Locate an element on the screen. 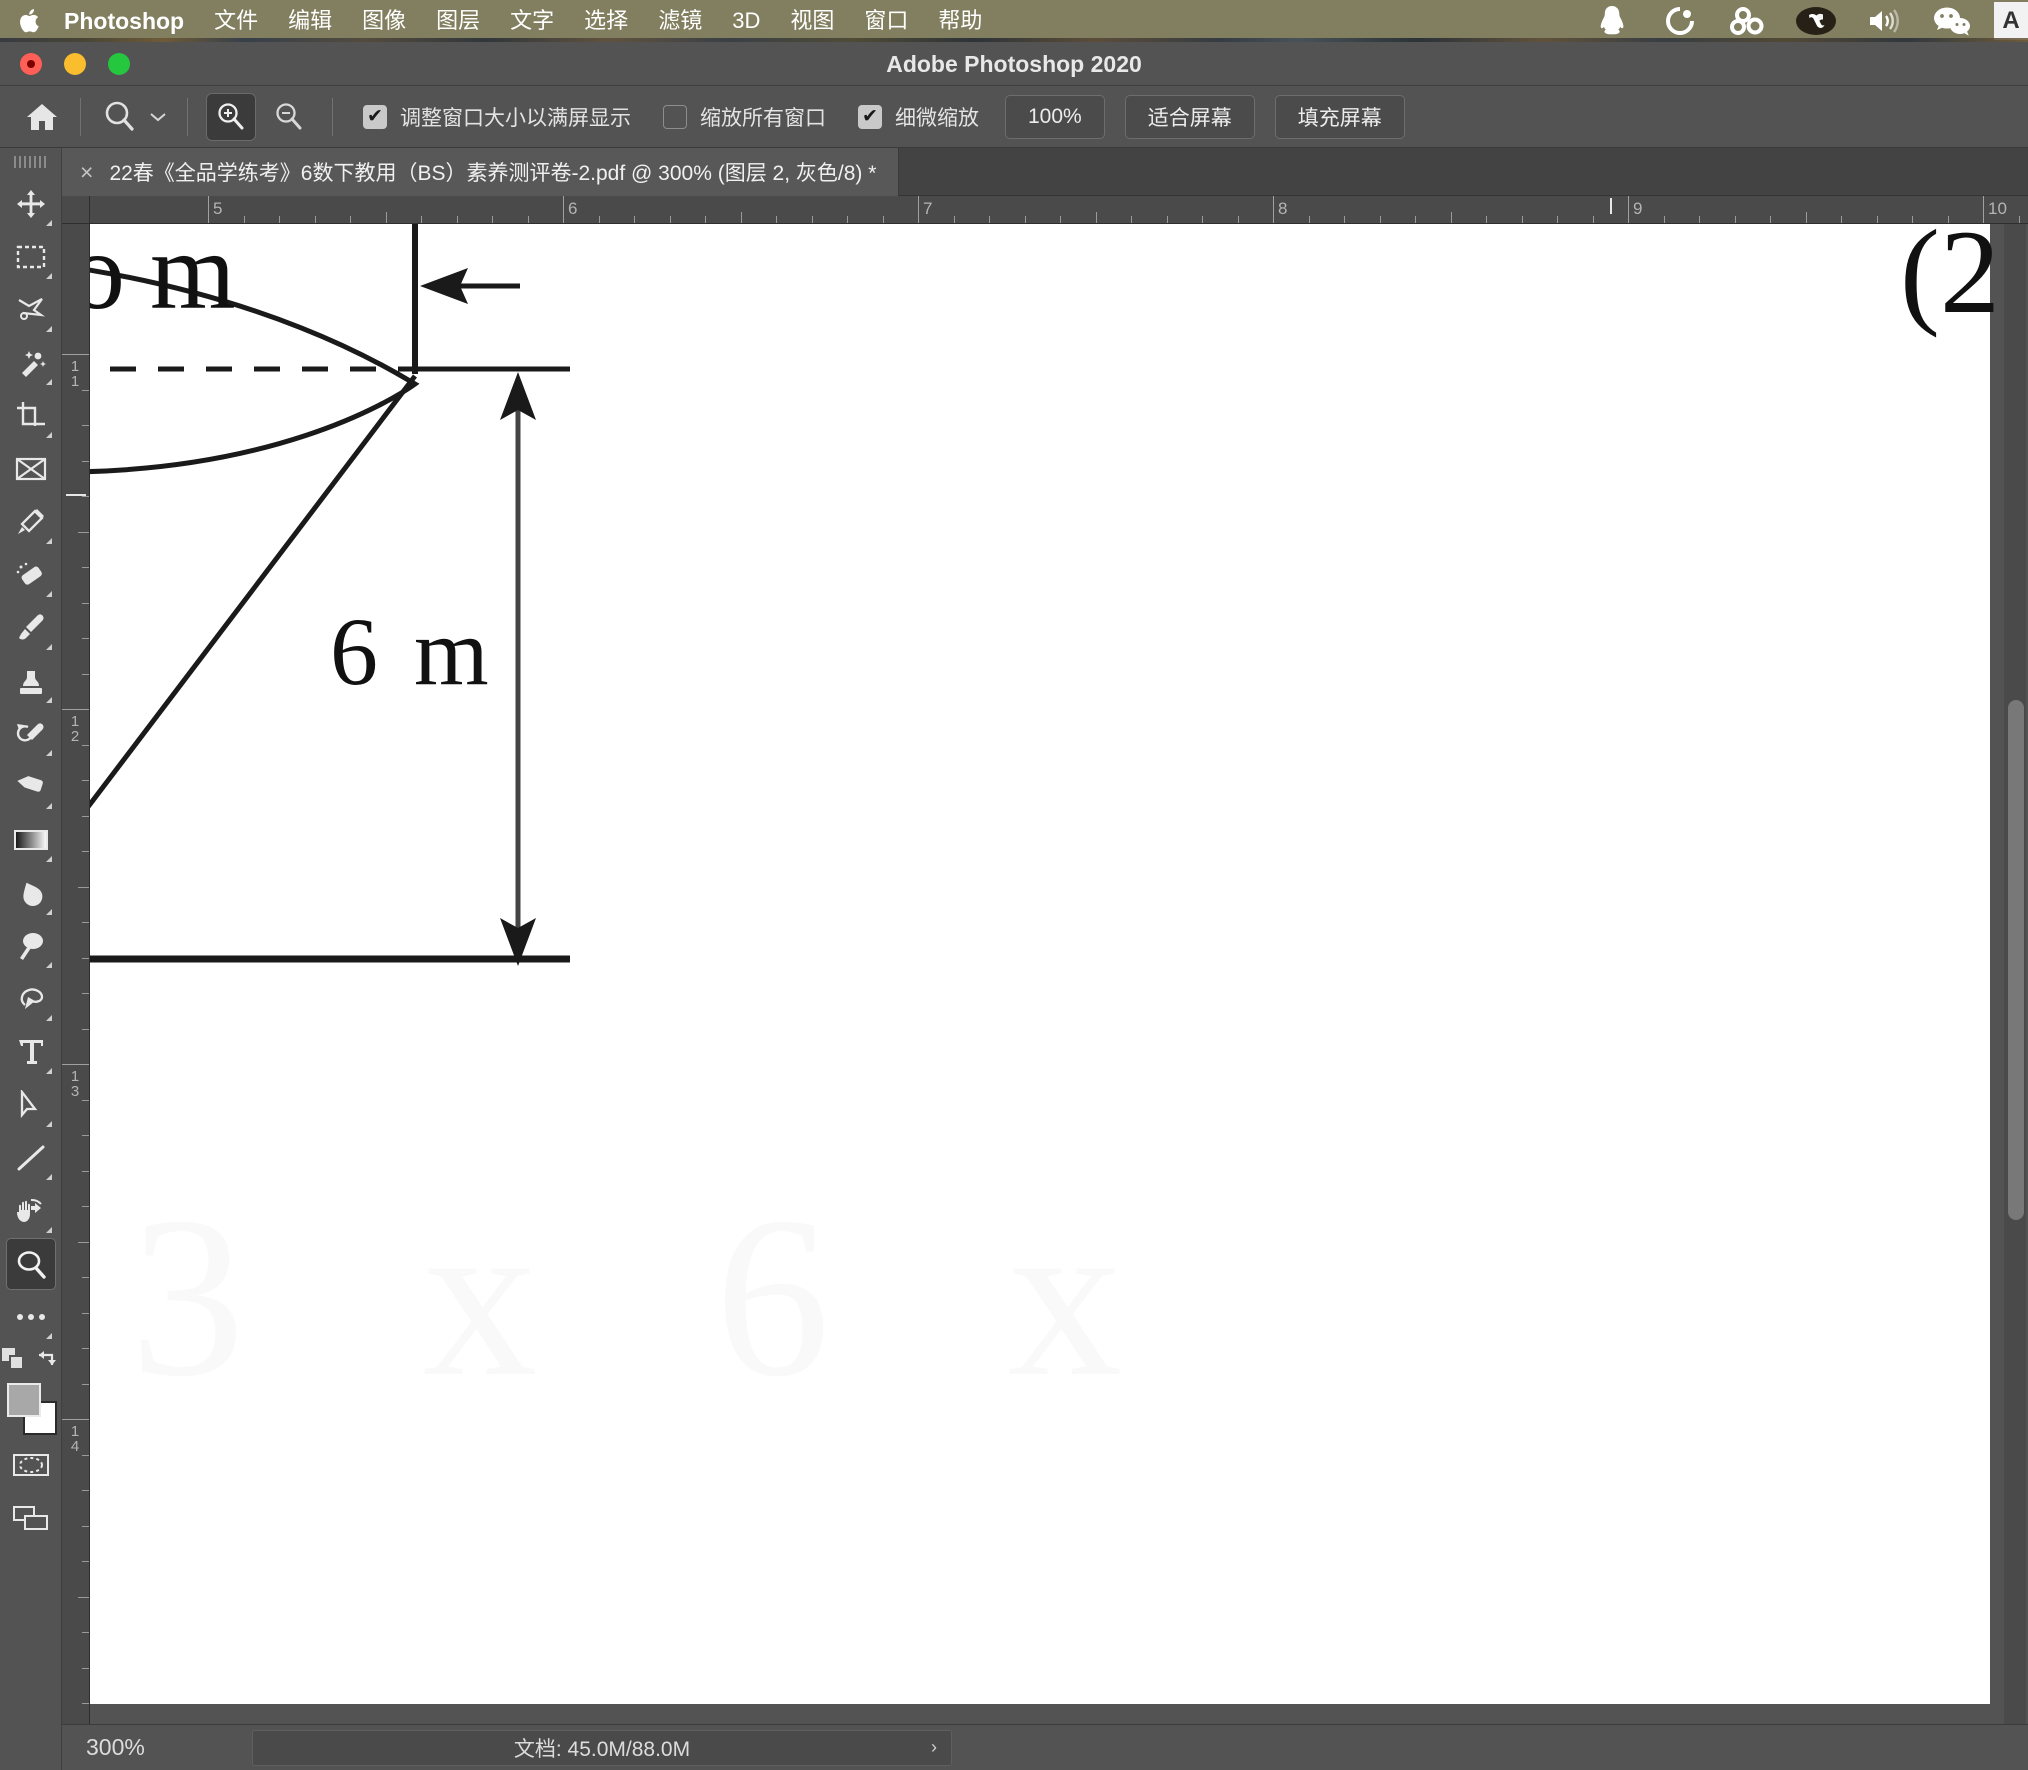 This screenshot has width=2028, height=1770. swap-colors-icon is located at coordinates (48, 1361).